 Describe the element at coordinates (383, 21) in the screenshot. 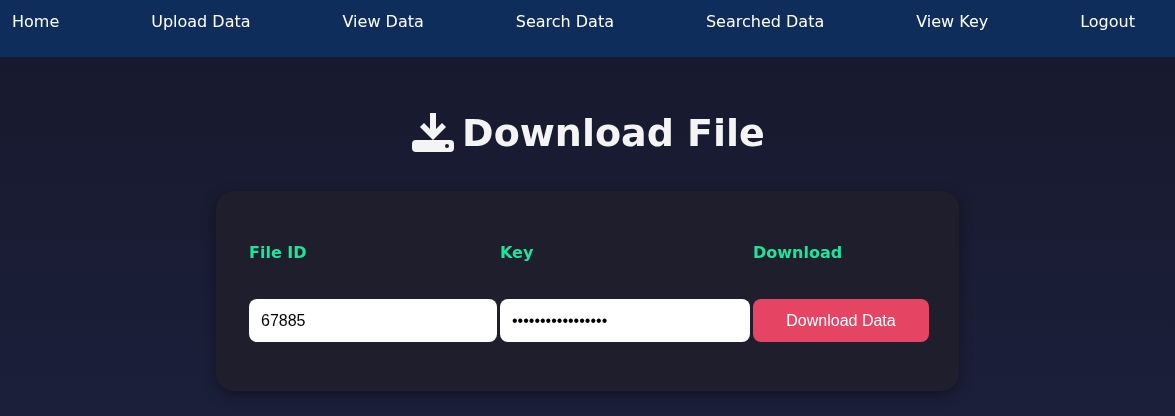

I see `nav-link: View Data` at that location.